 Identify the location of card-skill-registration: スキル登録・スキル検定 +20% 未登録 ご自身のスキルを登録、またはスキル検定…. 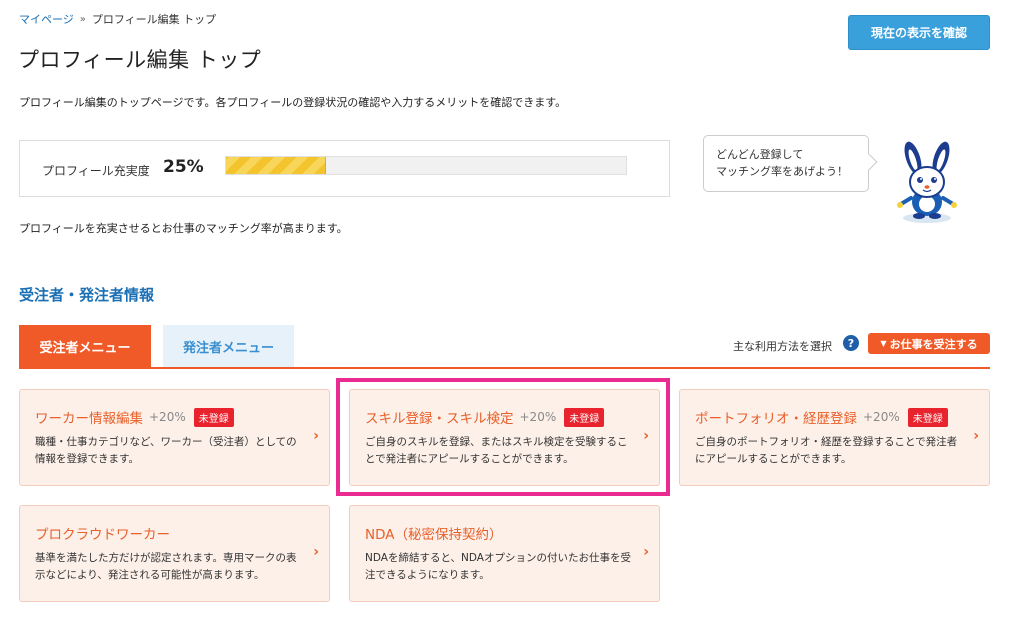
(504, 437).